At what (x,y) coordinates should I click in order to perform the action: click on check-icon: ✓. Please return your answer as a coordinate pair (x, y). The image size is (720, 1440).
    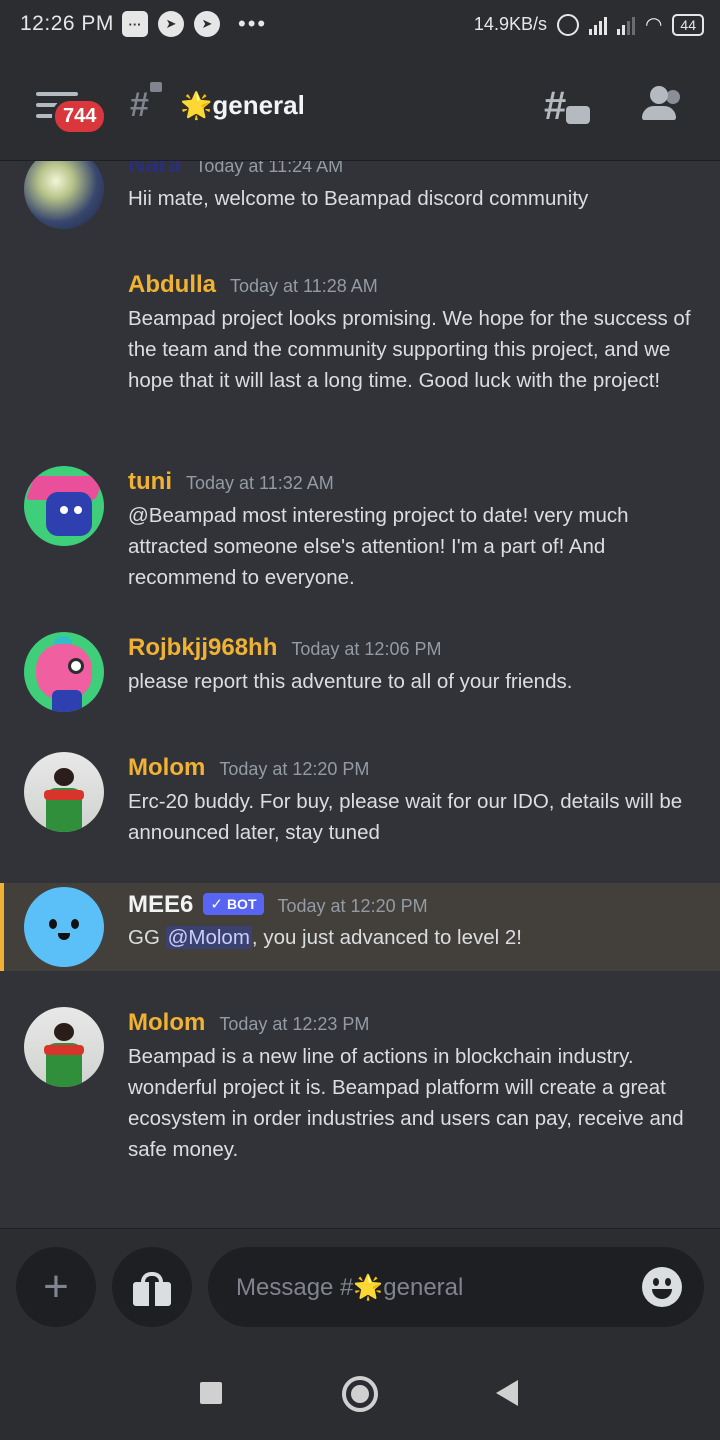
    Looking at the image, I should click on (216, 904).